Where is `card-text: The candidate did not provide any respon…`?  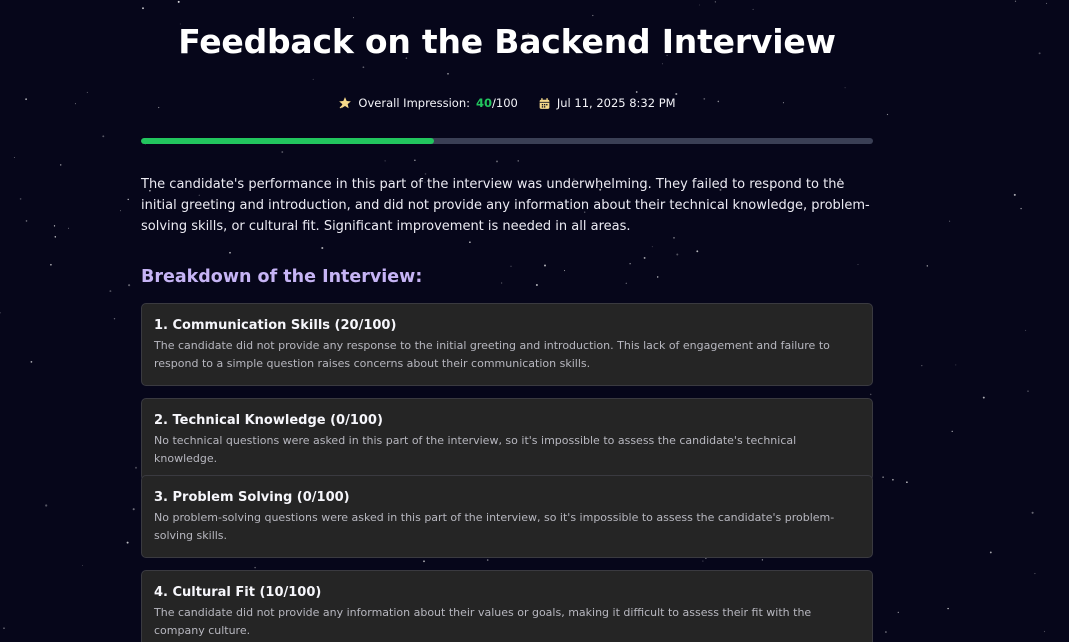 card-text: The candidate did not provide any respon… is located at coordinates (492, 354).